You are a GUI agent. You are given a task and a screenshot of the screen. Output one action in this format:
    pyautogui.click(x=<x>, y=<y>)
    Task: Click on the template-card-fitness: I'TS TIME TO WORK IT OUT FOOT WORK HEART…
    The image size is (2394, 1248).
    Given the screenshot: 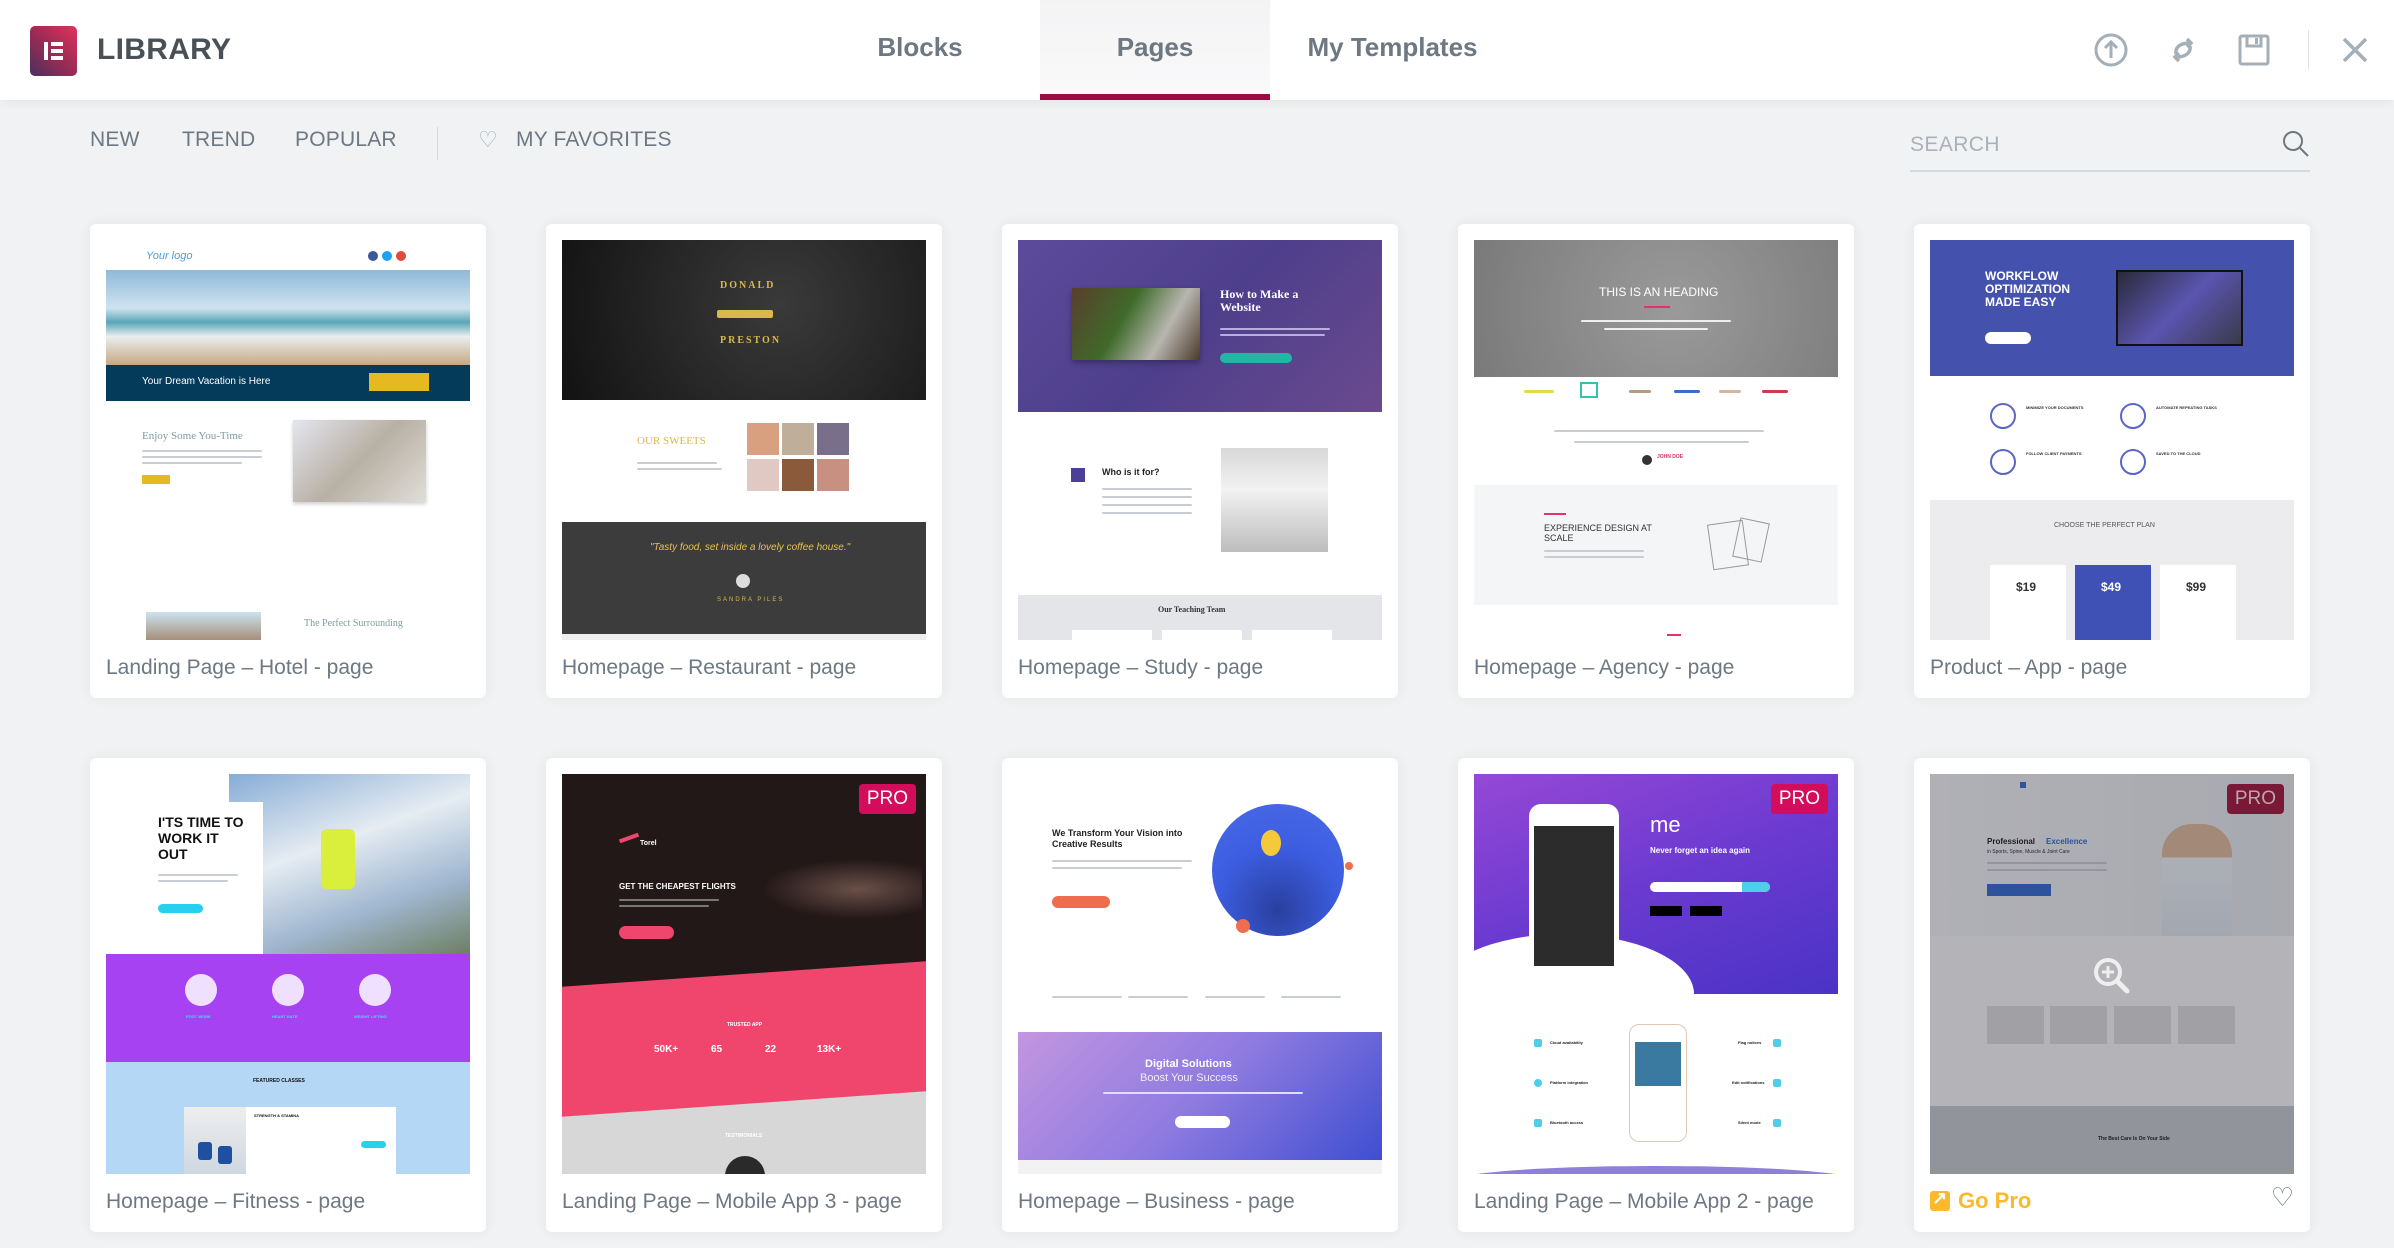 What is the action you would take?
    pyautogui.click(x=288, y=995)
    